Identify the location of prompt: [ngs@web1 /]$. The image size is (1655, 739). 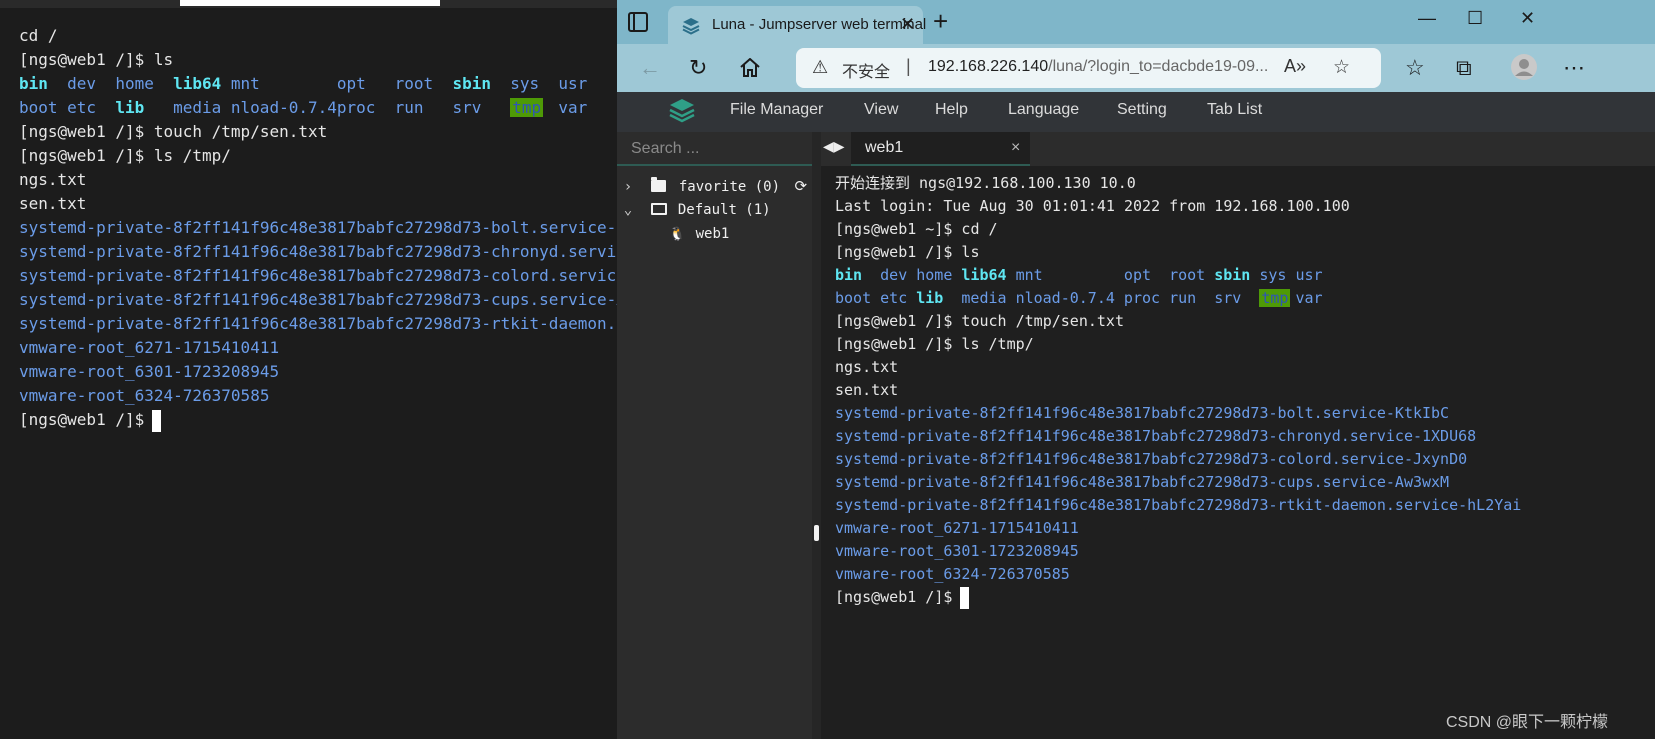
(894, 597).